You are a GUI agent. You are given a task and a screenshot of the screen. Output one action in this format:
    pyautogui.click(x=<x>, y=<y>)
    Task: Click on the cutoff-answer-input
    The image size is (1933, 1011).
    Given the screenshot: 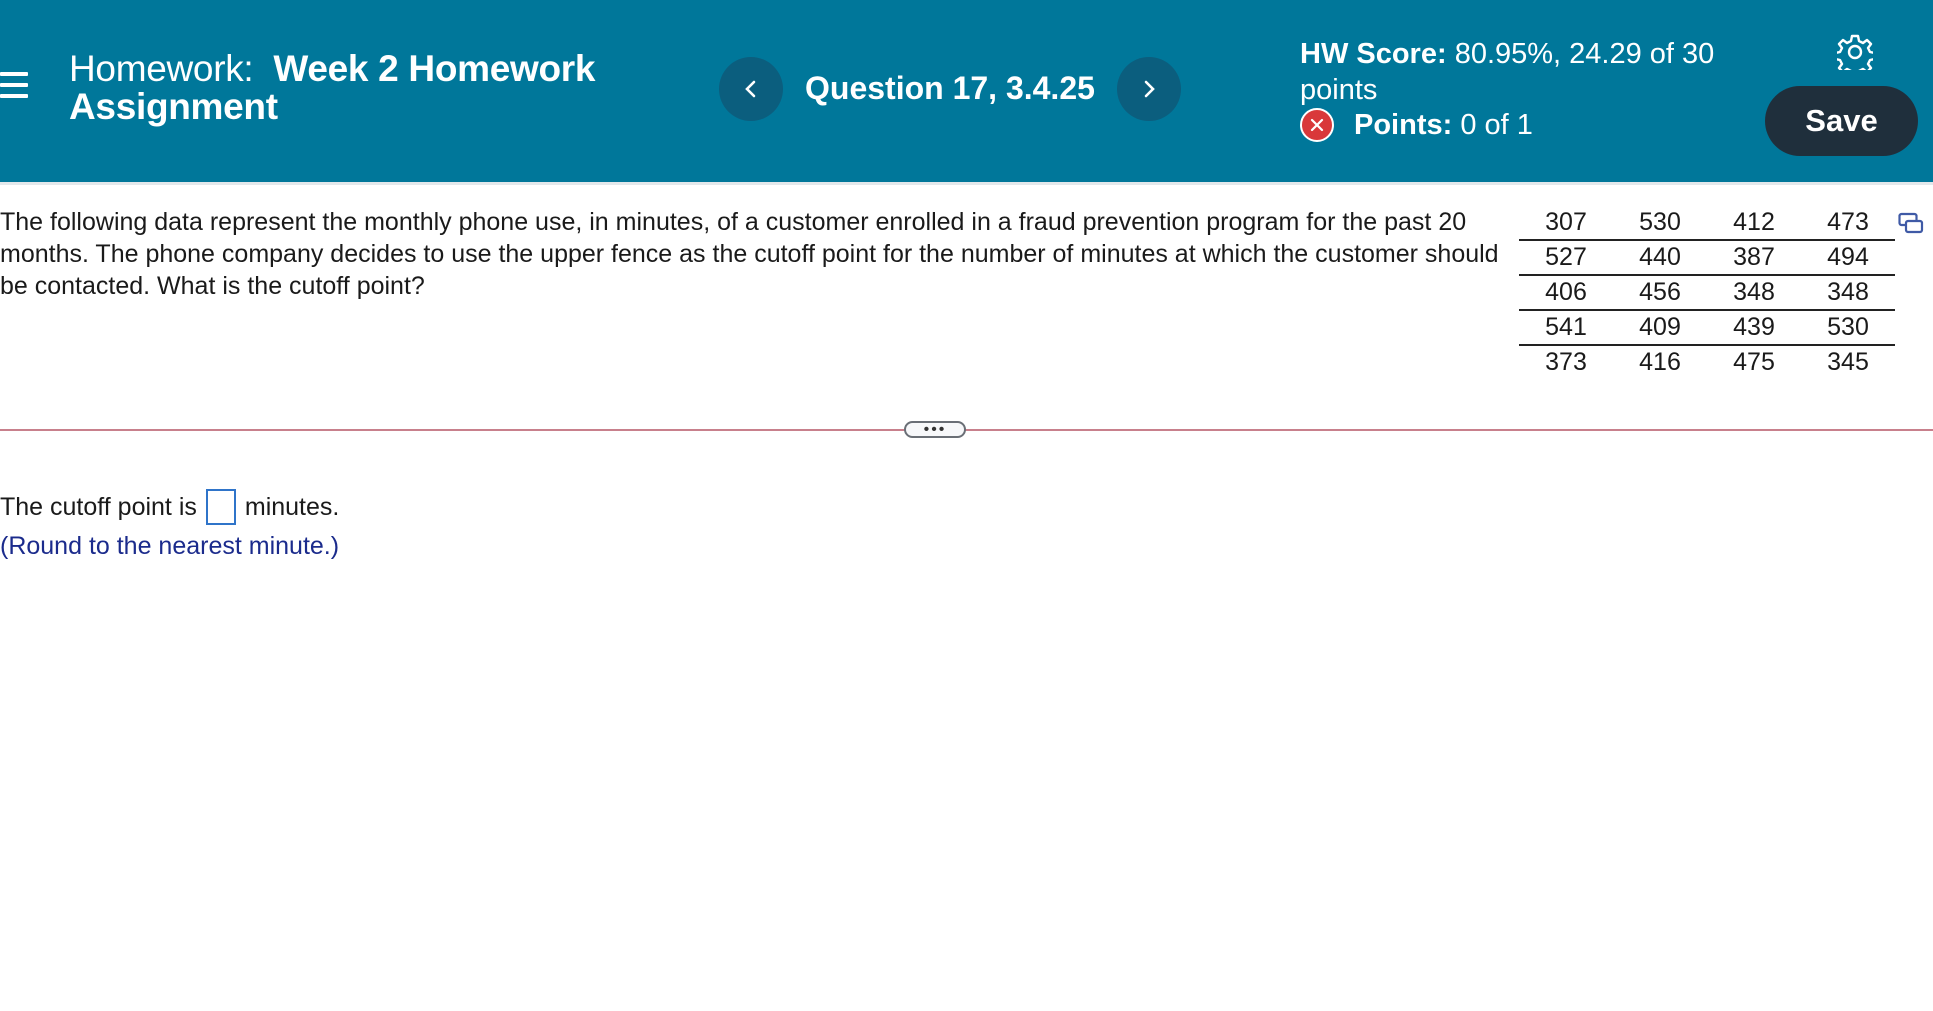 What is the action you would take?
    pyautogui.click(x=220, y=507)
    